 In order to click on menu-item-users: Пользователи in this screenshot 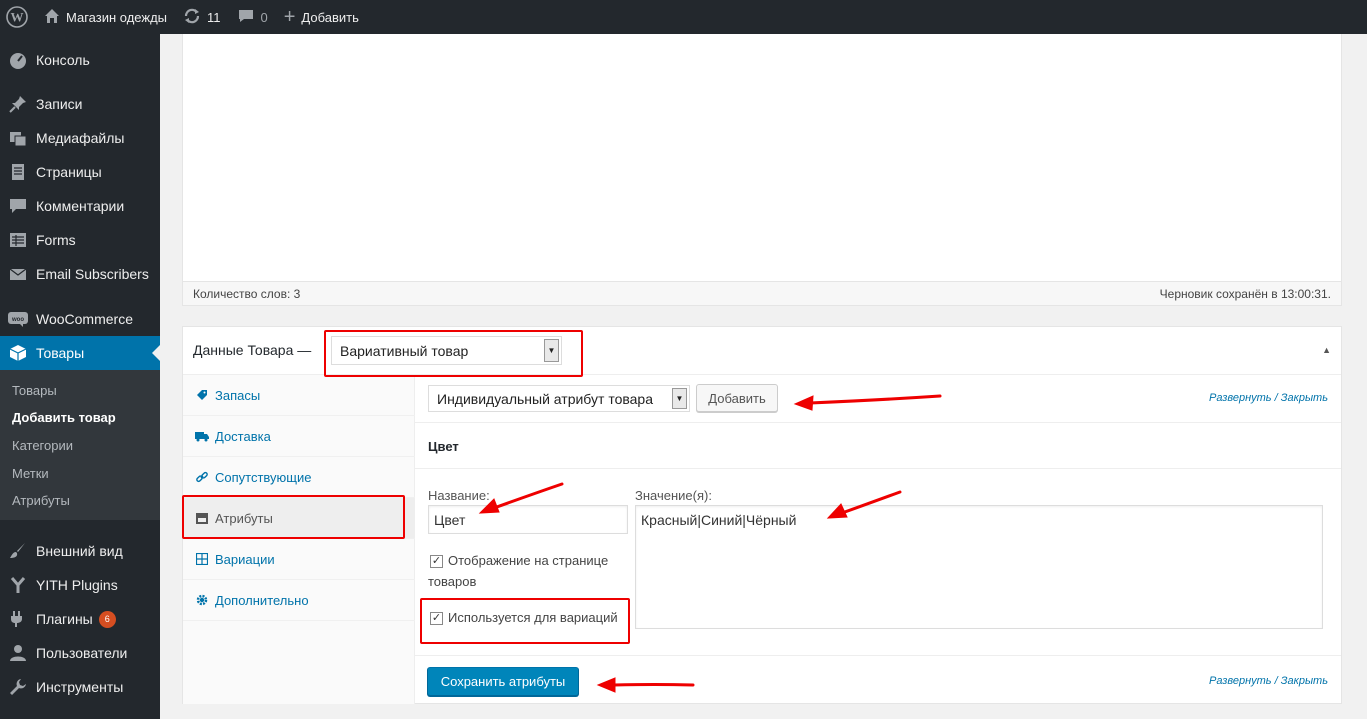, I will do `click(80, 653)`.